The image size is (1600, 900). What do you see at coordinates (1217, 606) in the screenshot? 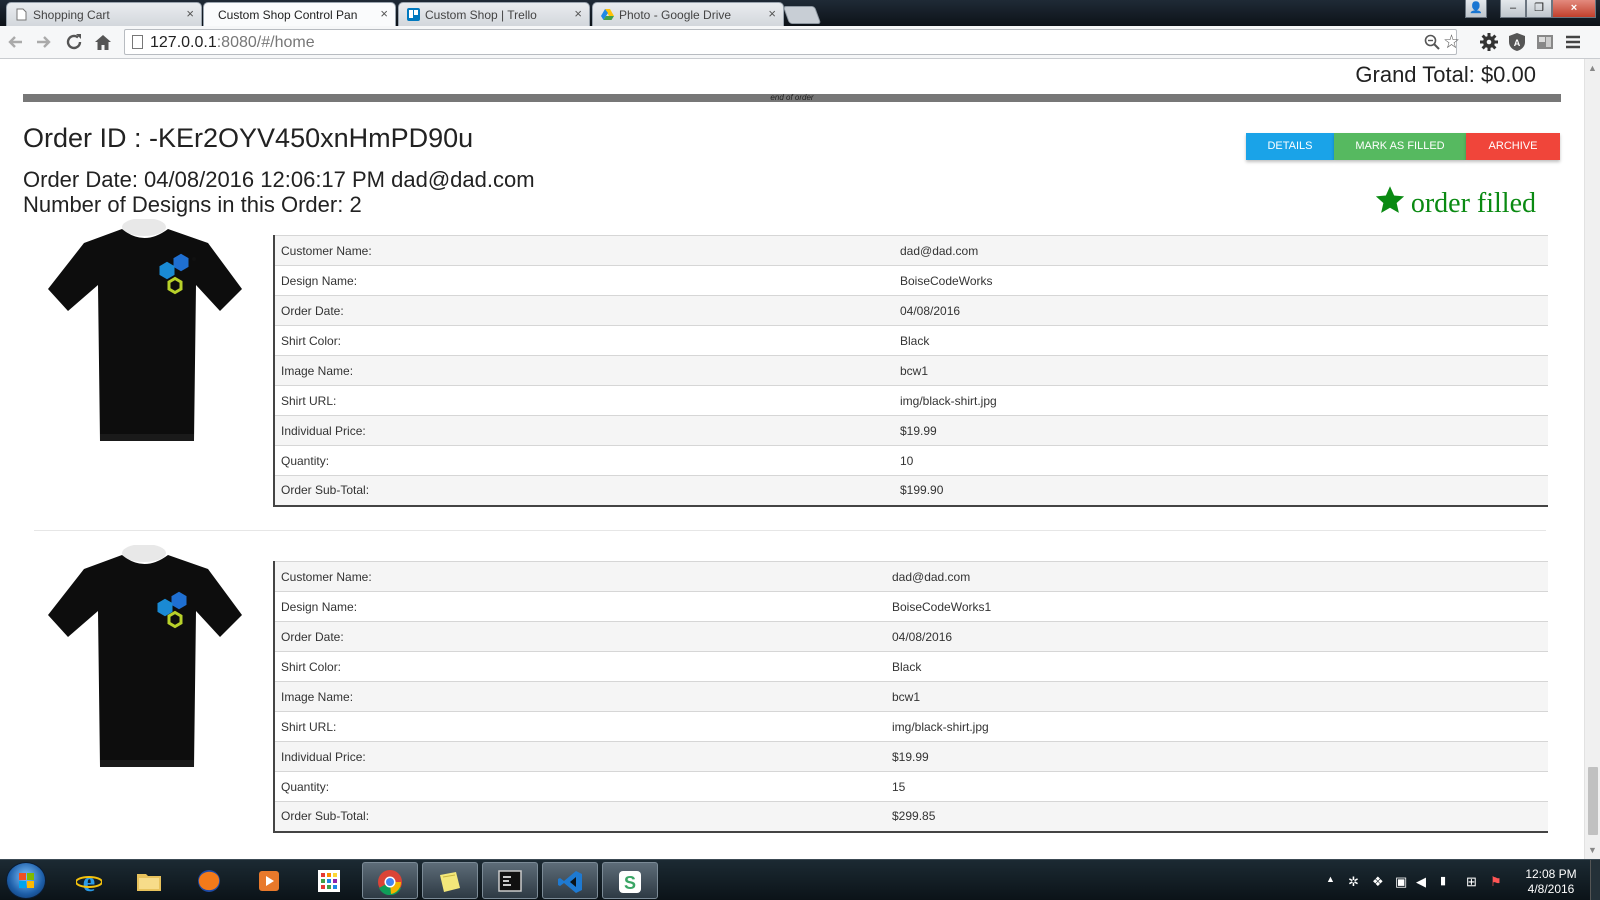
I see `row-value: BoiseCodeWorks1` at bounding box center [1217, 606].